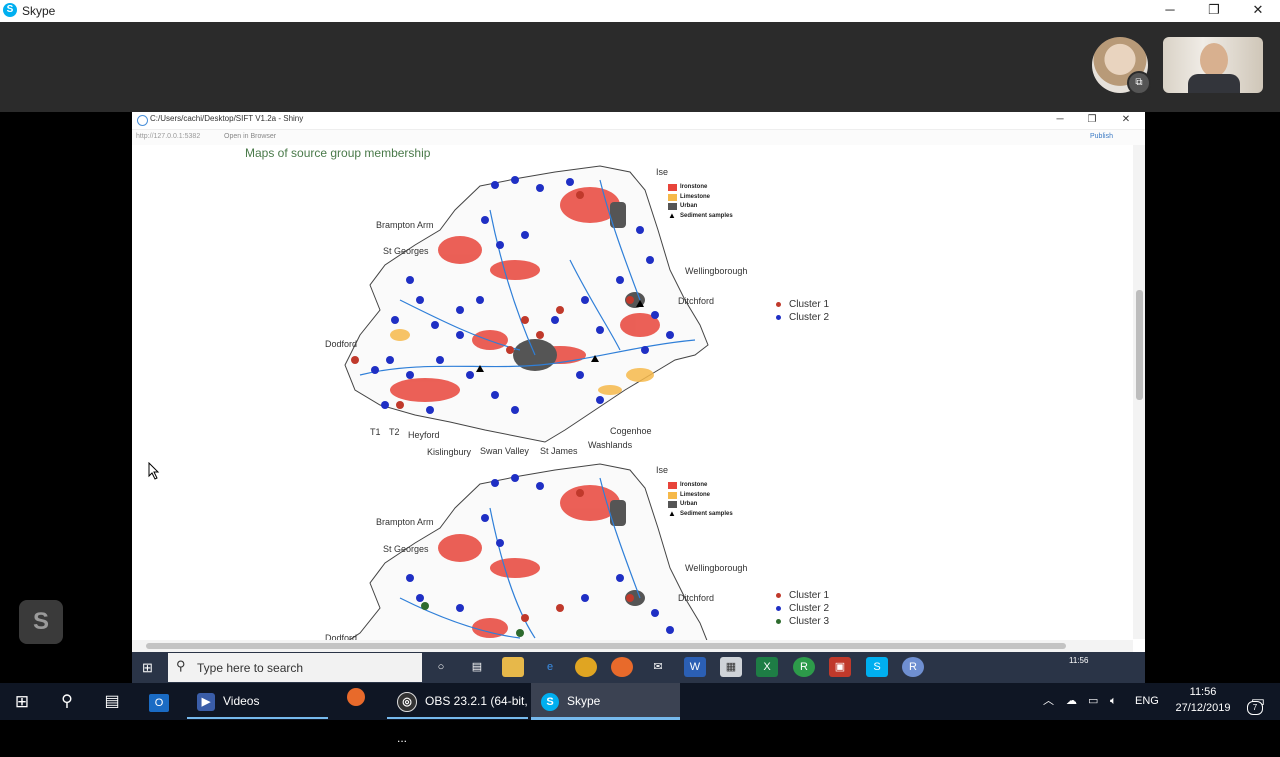 The height and width of the screenshot is (757, 1280). Describe the element at coordinates (809, 595) in the screenshot. I see `legend2-cluster1-label: Cluster 1` at that location.